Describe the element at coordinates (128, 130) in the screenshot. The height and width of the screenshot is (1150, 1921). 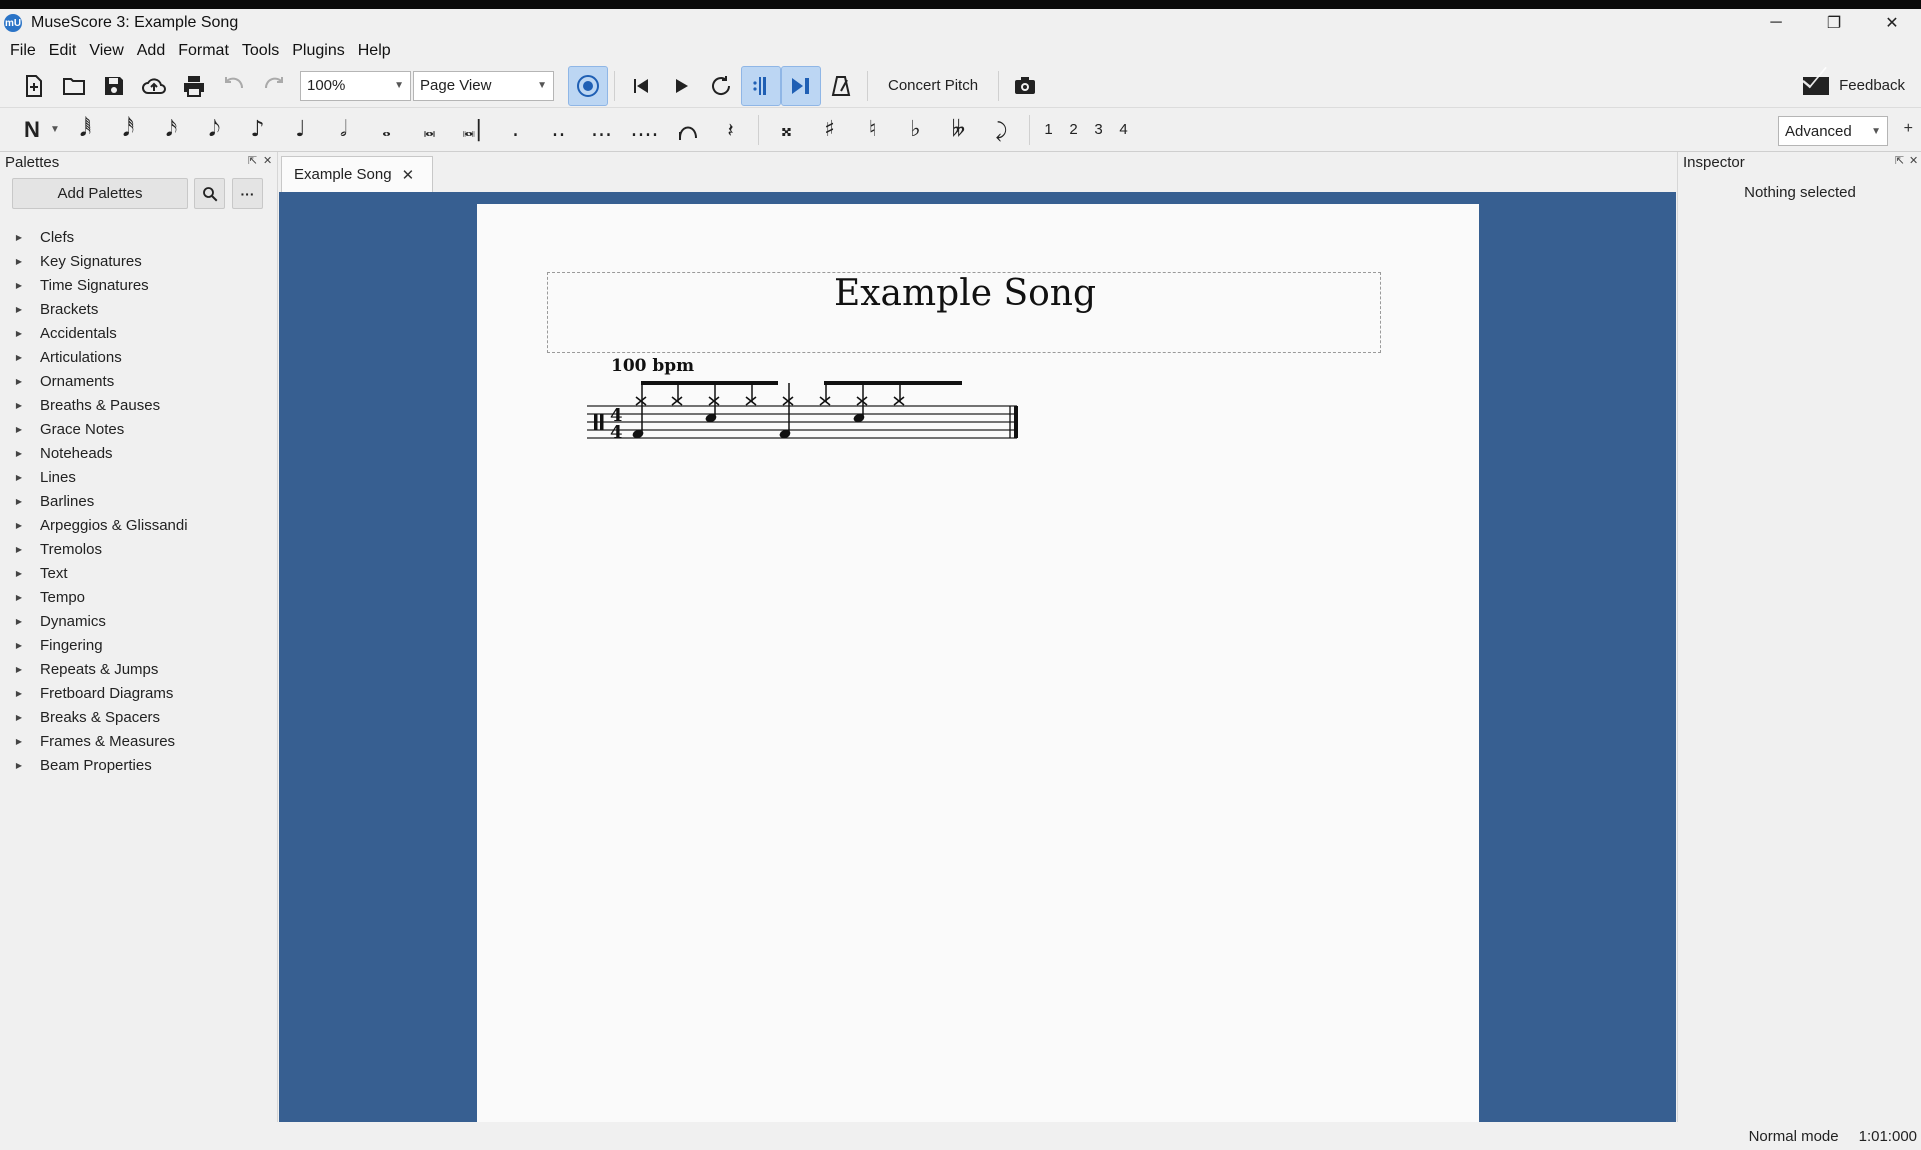
I see `duration-32nd-button: 𝅘𝅥𝅰` at that location.